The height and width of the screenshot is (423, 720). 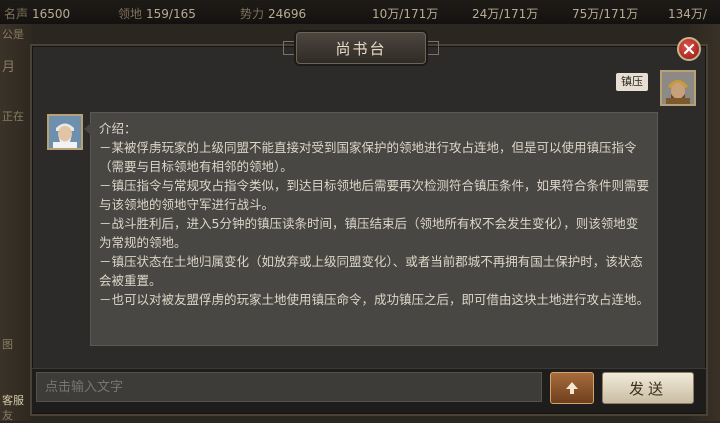 I want to click on edge-fragment: 月, so click(x=9, y=67).